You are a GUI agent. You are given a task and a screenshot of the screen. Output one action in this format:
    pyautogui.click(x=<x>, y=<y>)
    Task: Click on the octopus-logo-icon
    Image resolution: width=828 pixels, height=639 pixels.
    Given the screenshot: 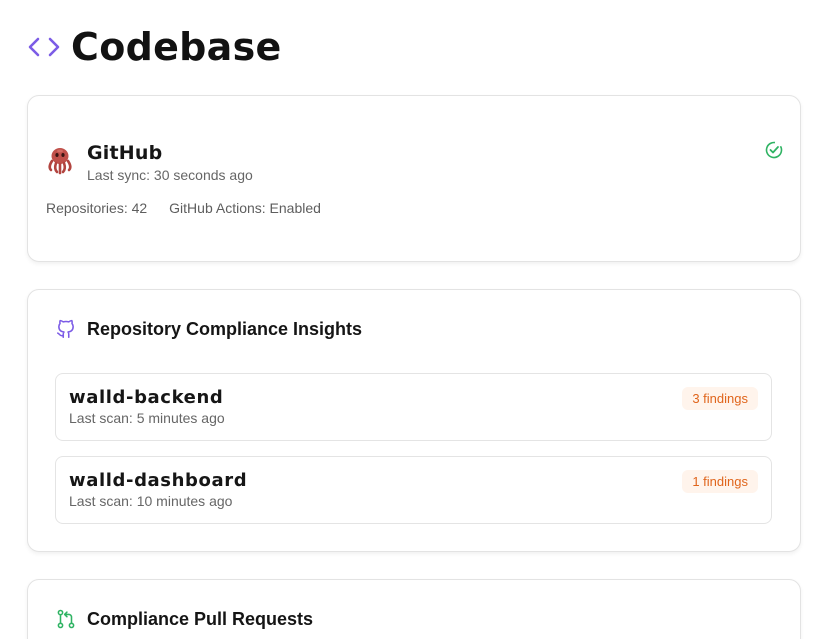 What is the action you would take?
    pyautogui.click(x=60, y=161)
    